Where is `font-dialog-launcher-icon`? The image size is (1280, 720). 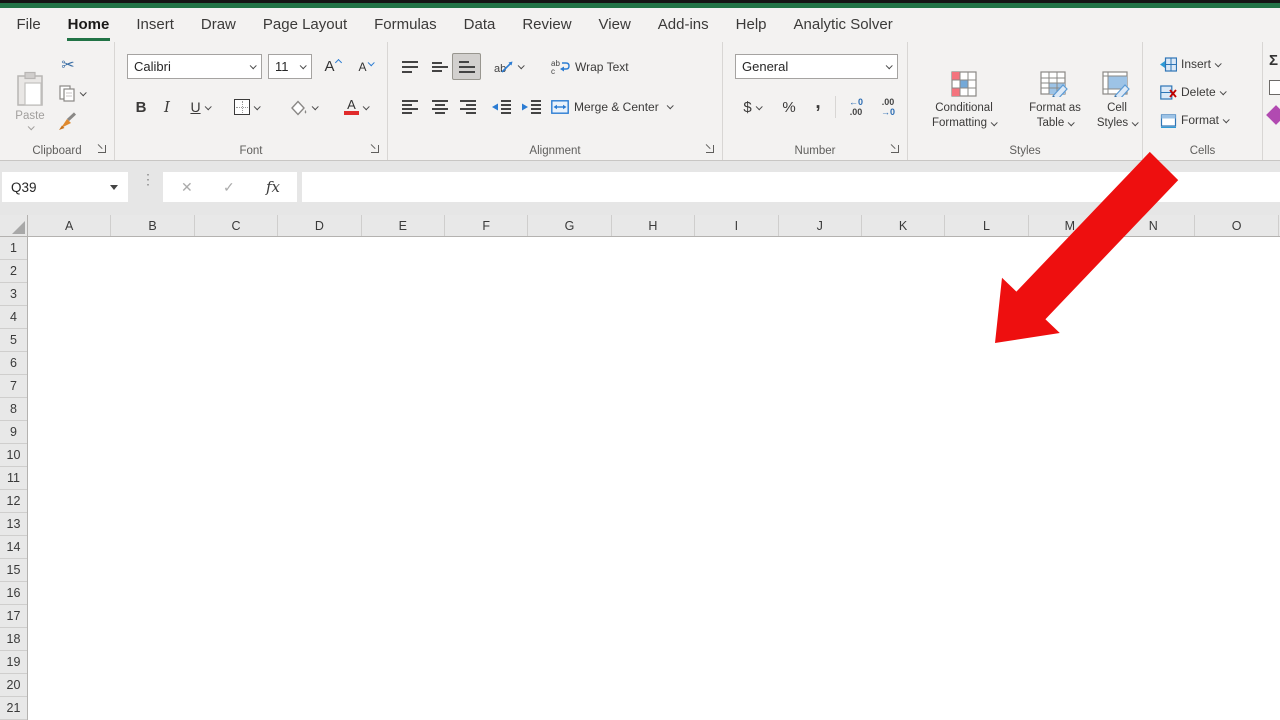 font-dialog-launcher-icon is located at coordinates (374, 148).